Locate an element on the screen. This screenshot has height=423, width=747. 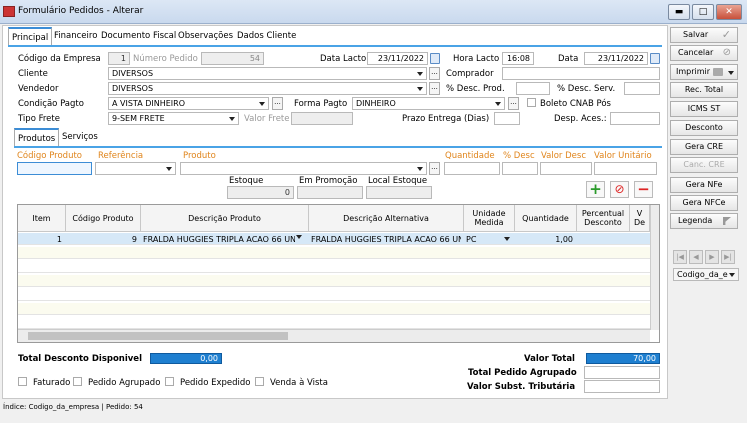
col-header-alternativa: Descrição Alternativa is located at coordinates (386, 218).